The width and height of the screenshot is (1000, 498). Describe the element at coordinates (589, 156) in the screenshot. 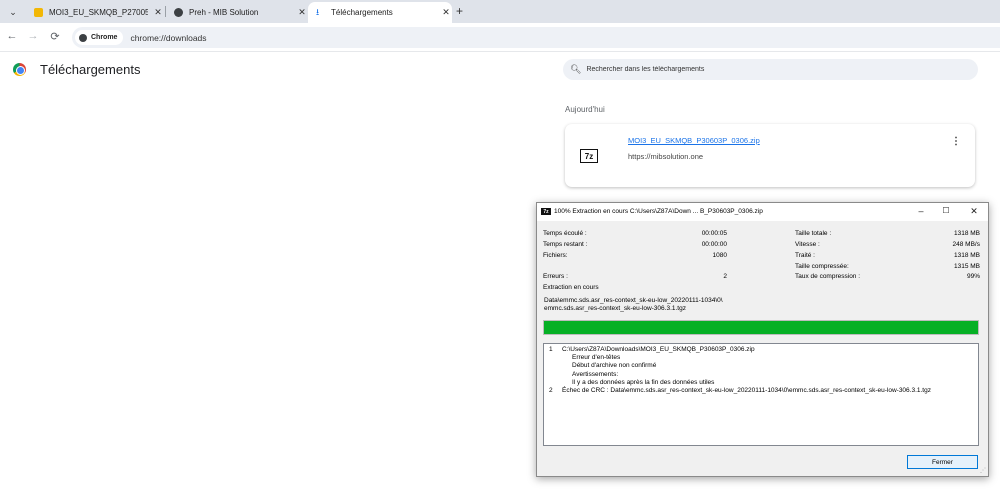

I see `7zip-file-icon: 7z` at that location.